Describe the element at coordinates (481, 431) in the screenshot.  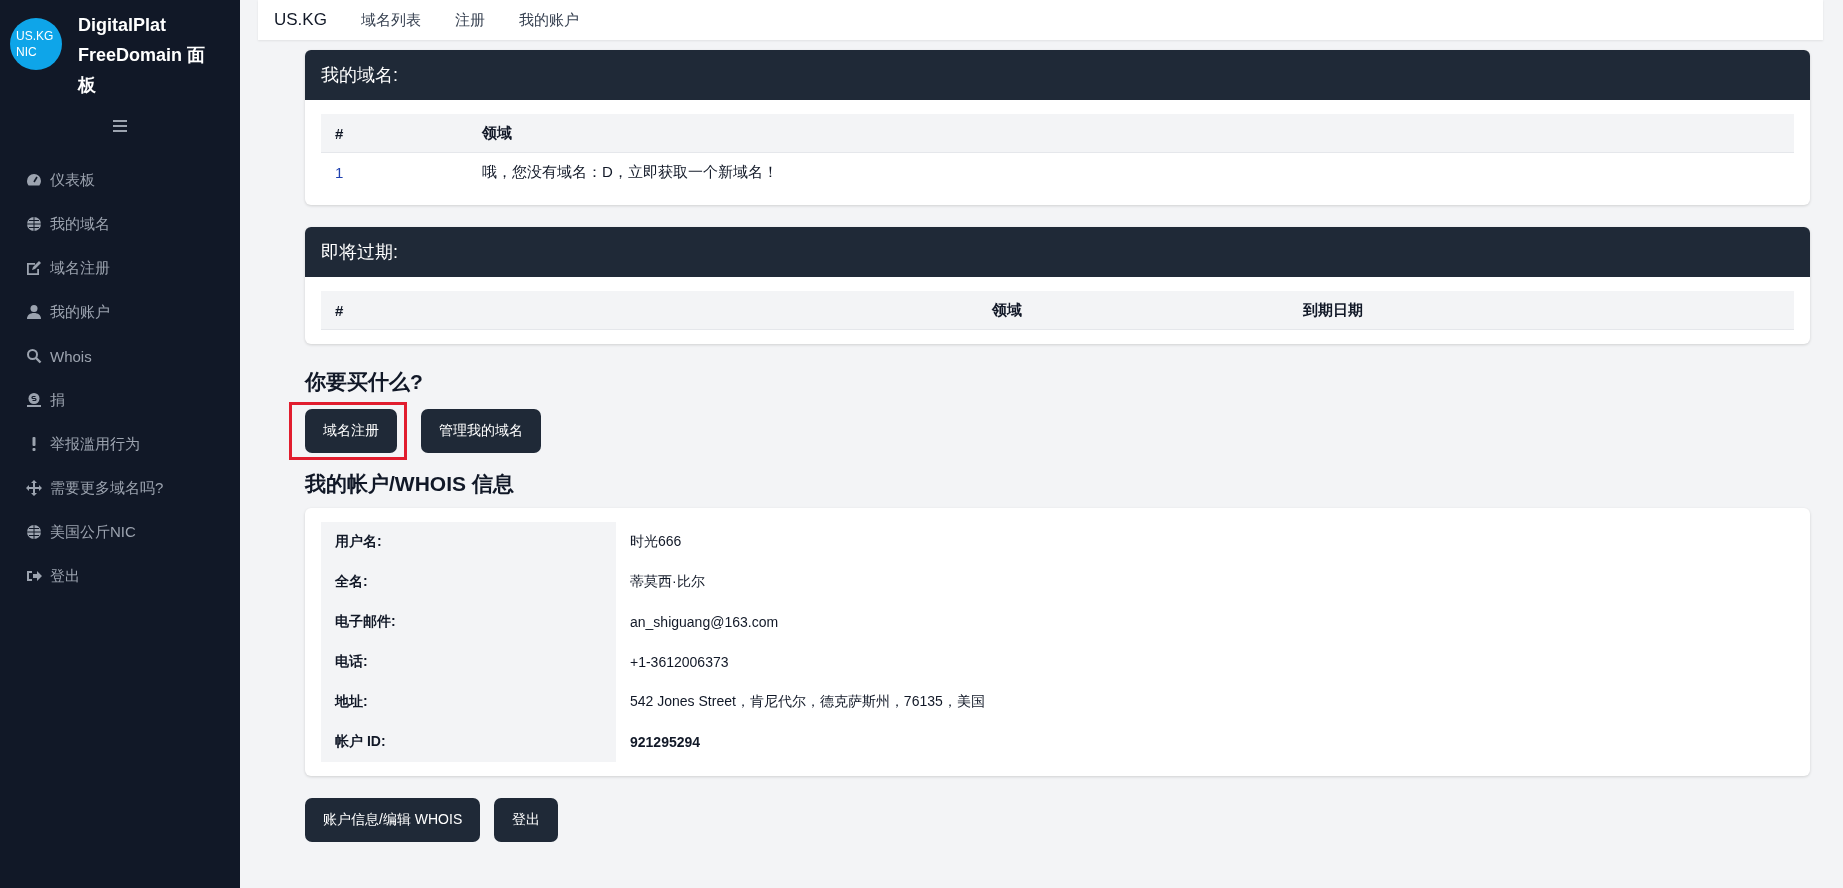
I see `action-button: 管理我的域名` at that location.